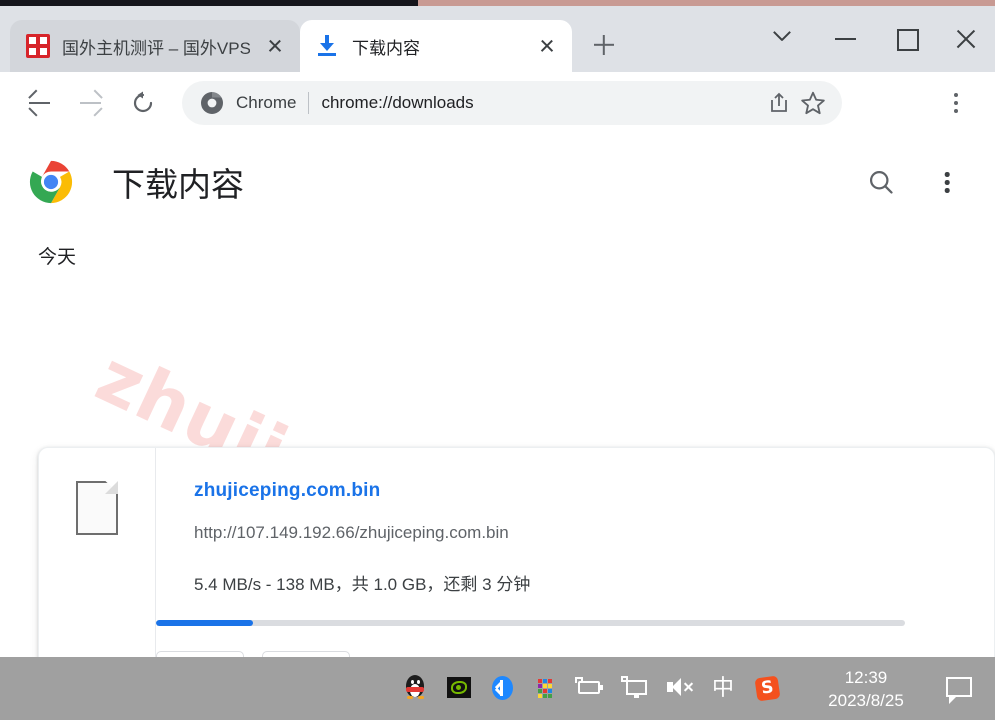 This screenshot has width=995, height=720. What do you see at coordinates (143, 103) in the screenshot?
I see `reload-icon` at bounding box center [143, 103].